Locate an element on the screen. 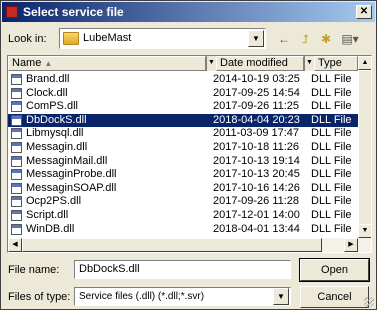  file-date: 2017-10-16 14:26 is located at coordinates (256, 187).